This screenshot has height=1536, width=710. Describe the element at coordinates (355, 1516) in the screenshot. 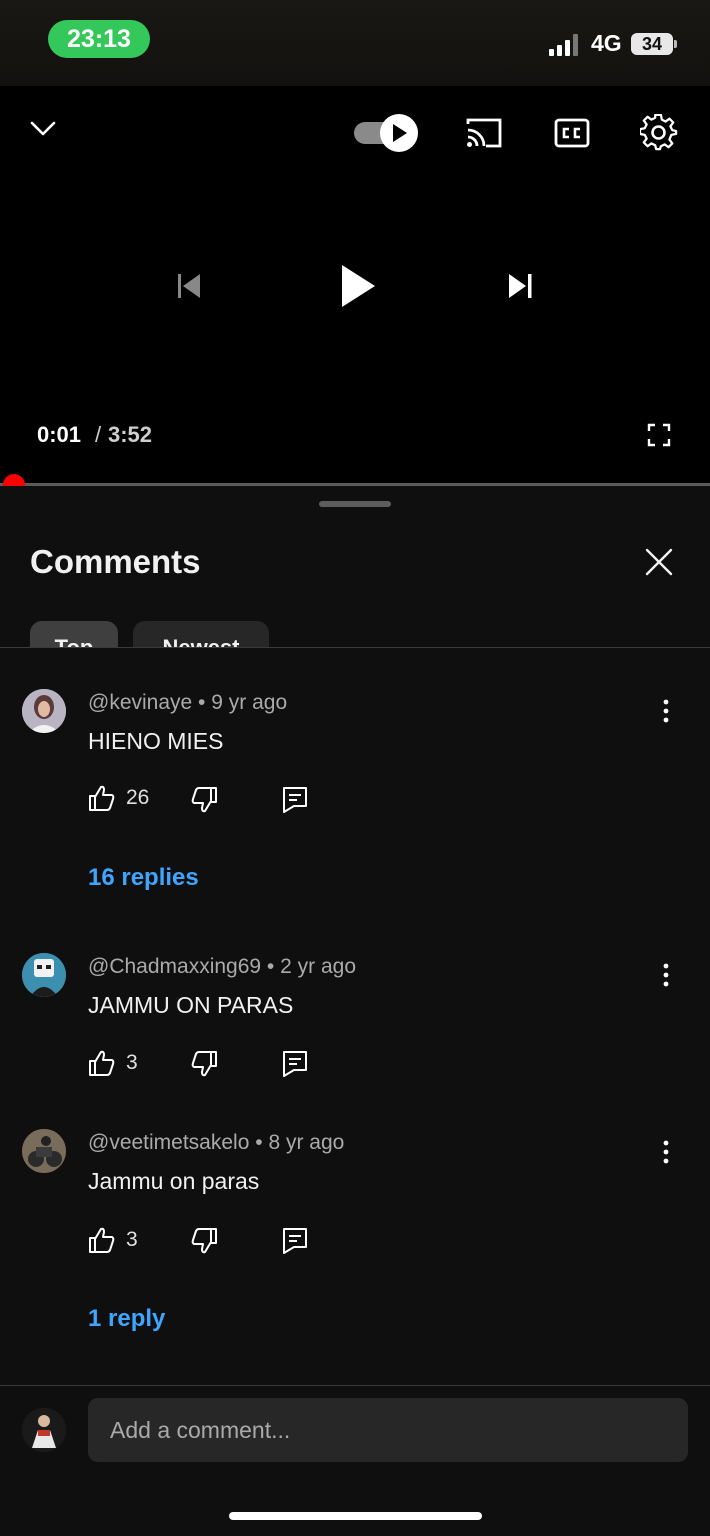

I see `home-indicator` at that location.